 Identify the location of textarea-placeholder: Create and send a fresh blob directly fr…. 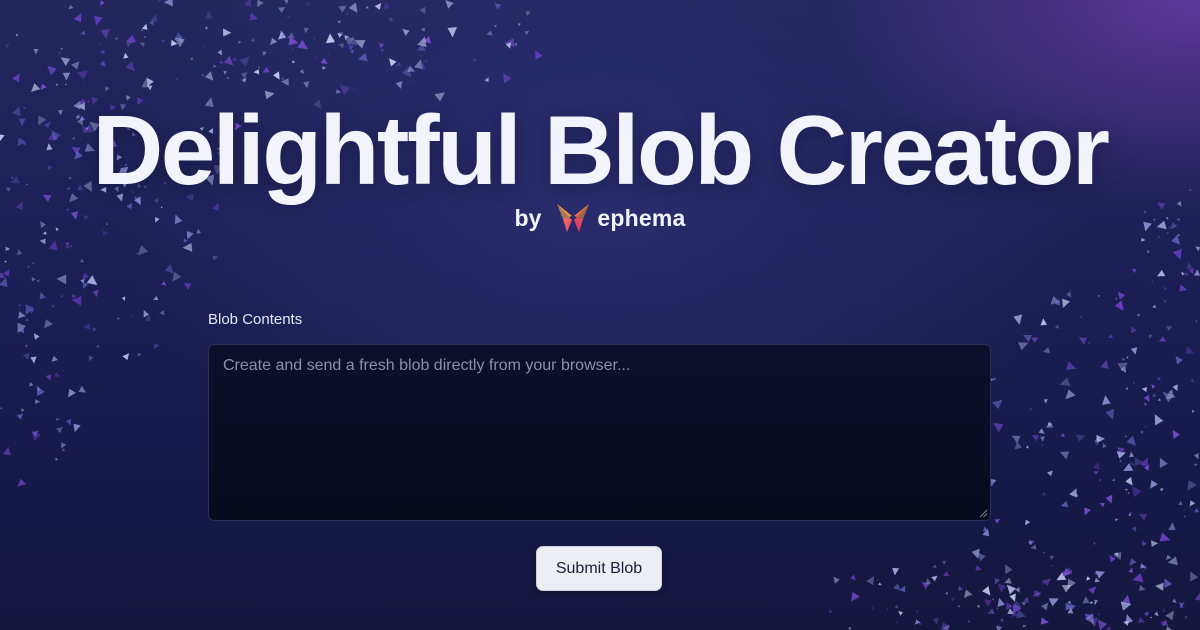
(427, 365).